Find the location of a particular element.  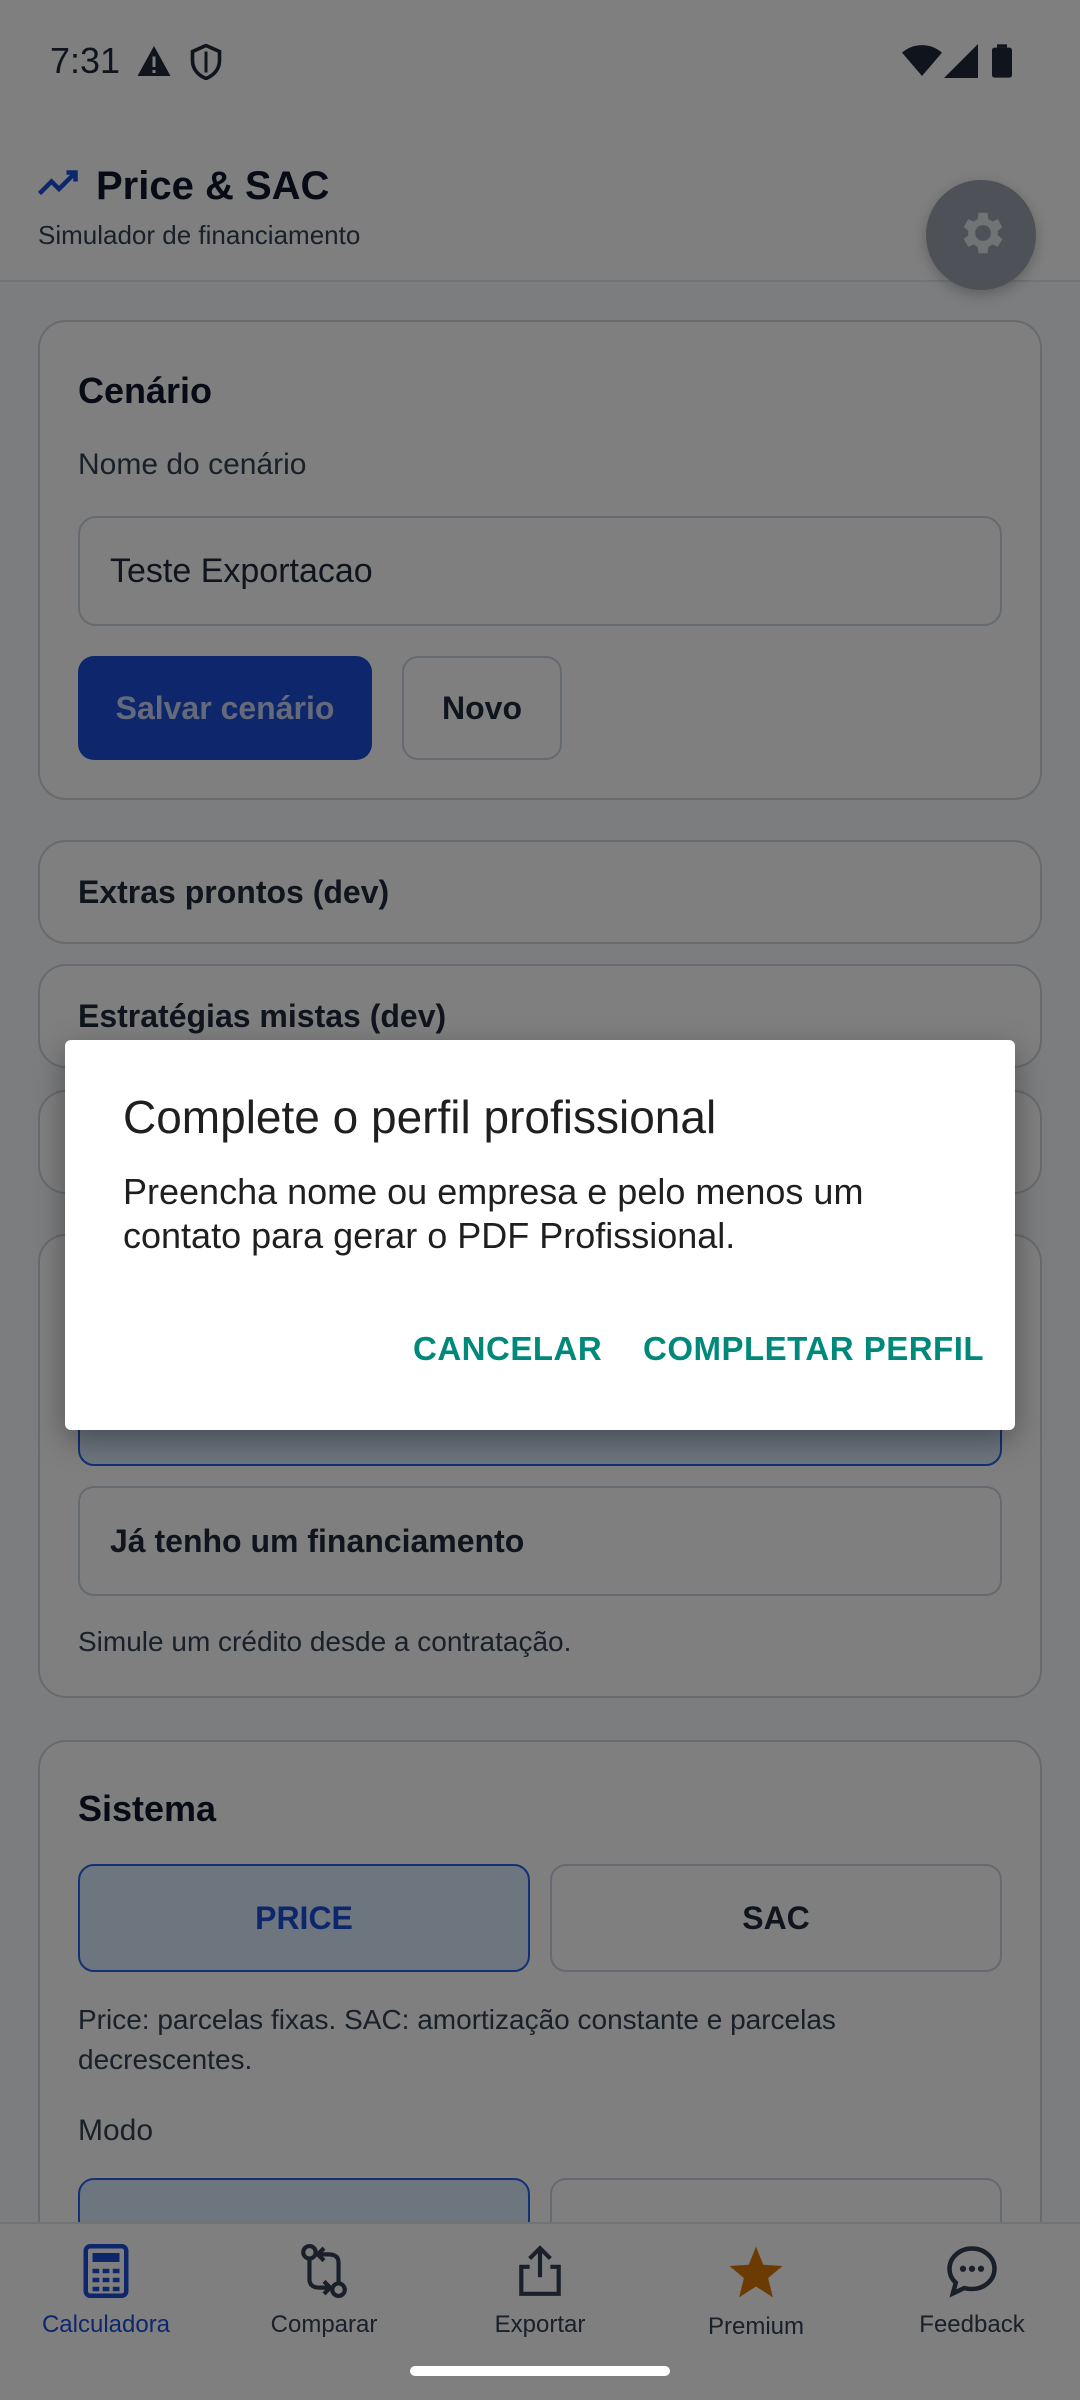

home-indicator is located at coordinates (540, 2371).